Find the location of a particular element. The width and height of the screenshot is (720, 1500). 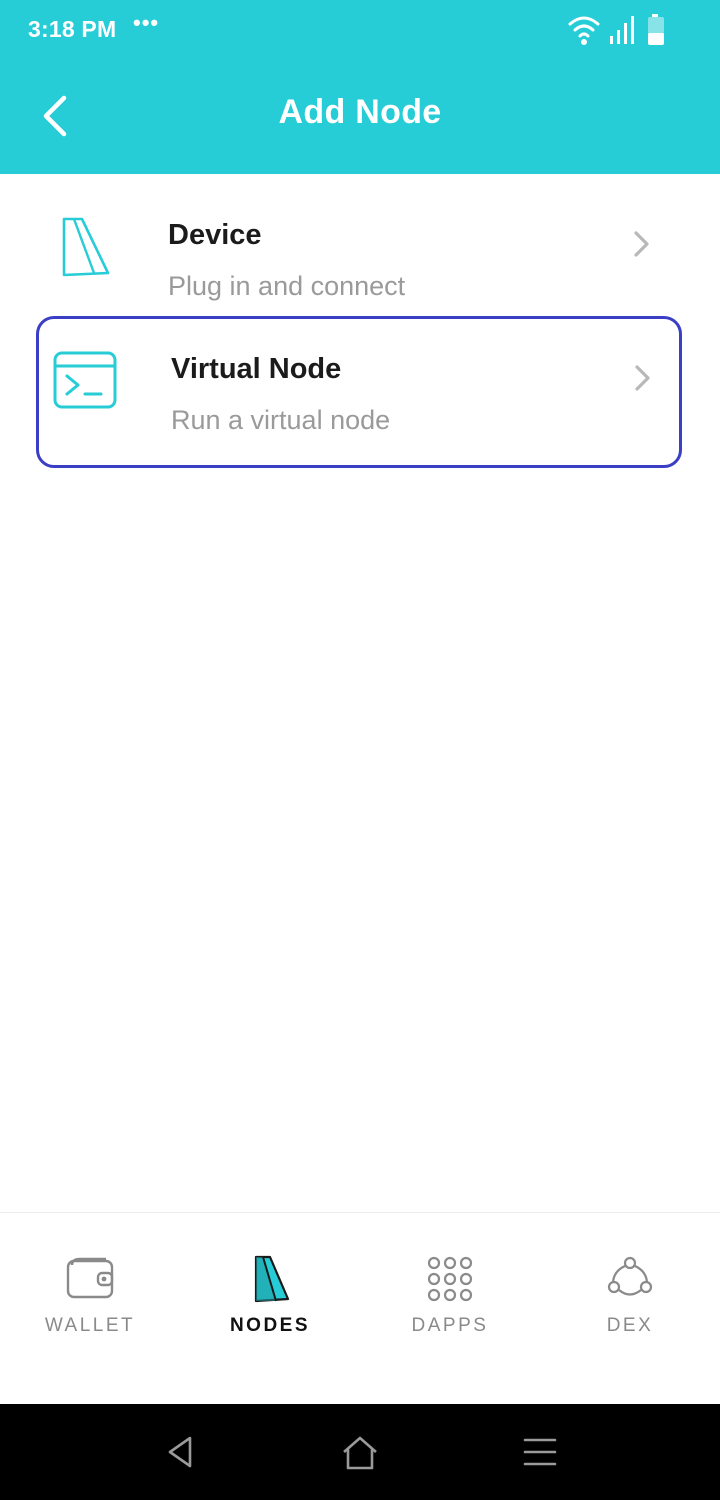

grid-icon is located at coordinates (450, 1279).